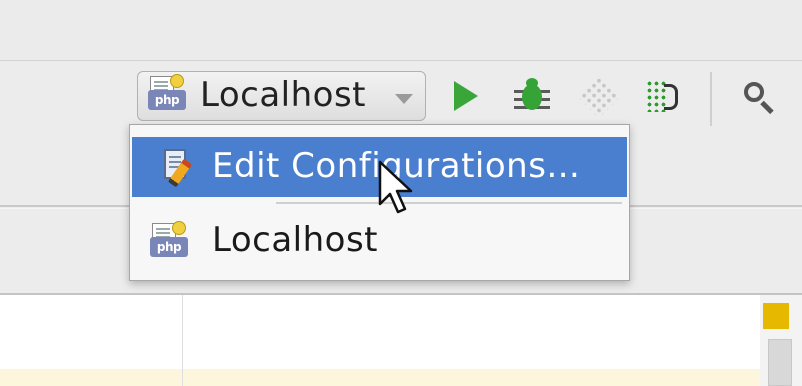  I want to click on menu-item-localhost: php Localhost, so click(379, 241).